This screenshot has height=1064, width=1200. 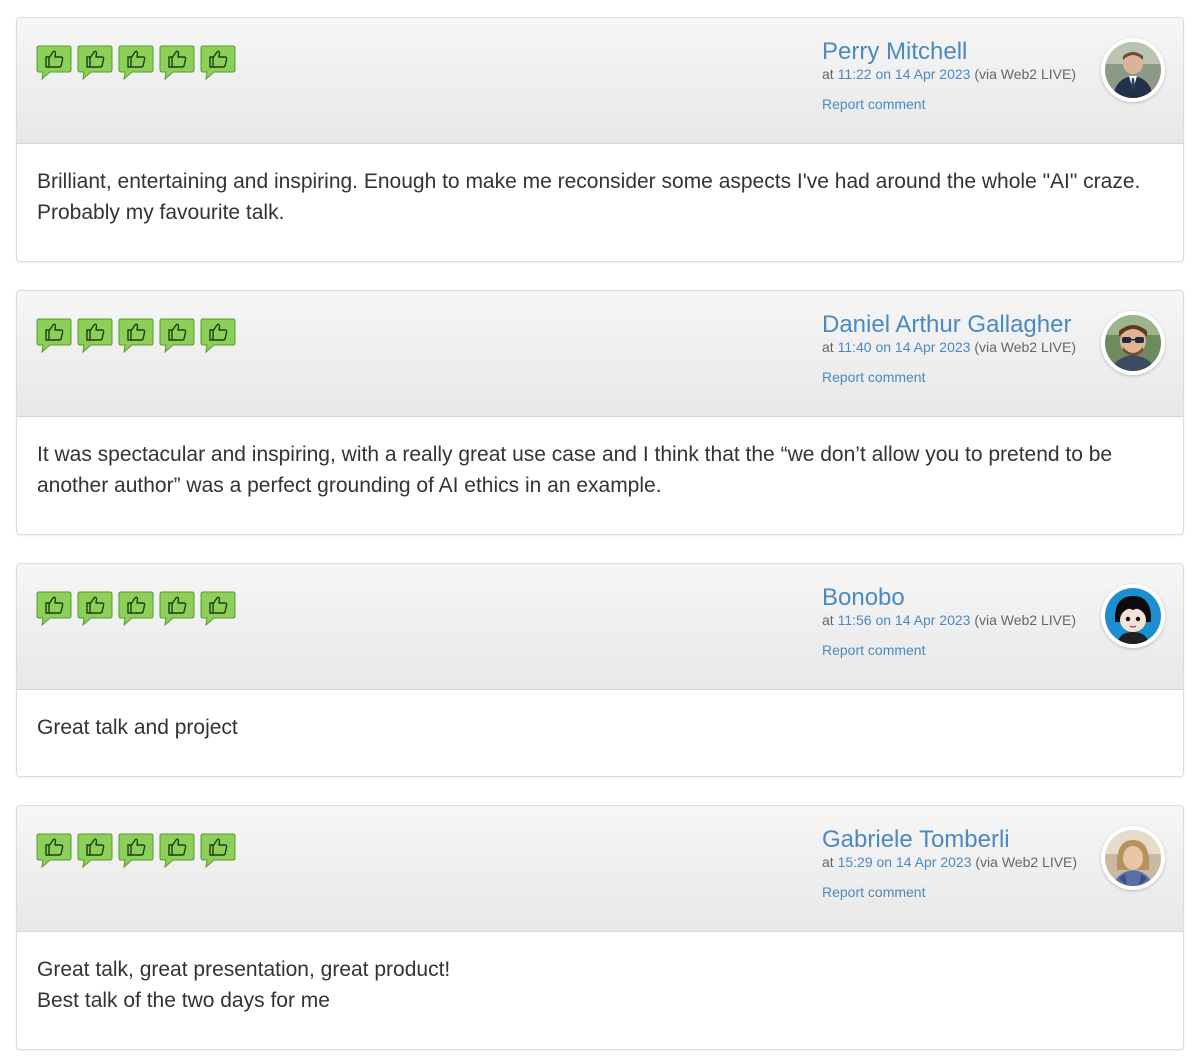 I want to click on timestamp-link: 11:22 on 14 Apr 2023, so click(x=904, y=74).